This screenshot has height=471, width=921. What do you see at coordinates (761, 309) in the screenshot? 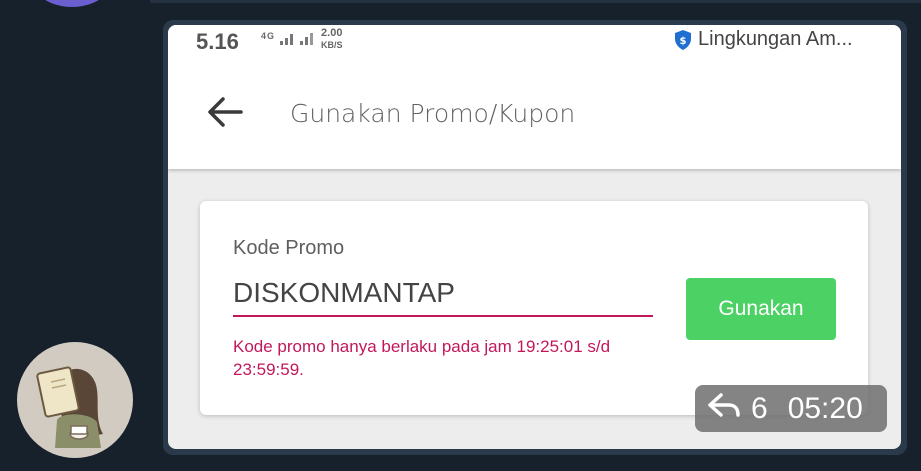
I see `apply-button: Gunakan` at bounding box center [761, 309].